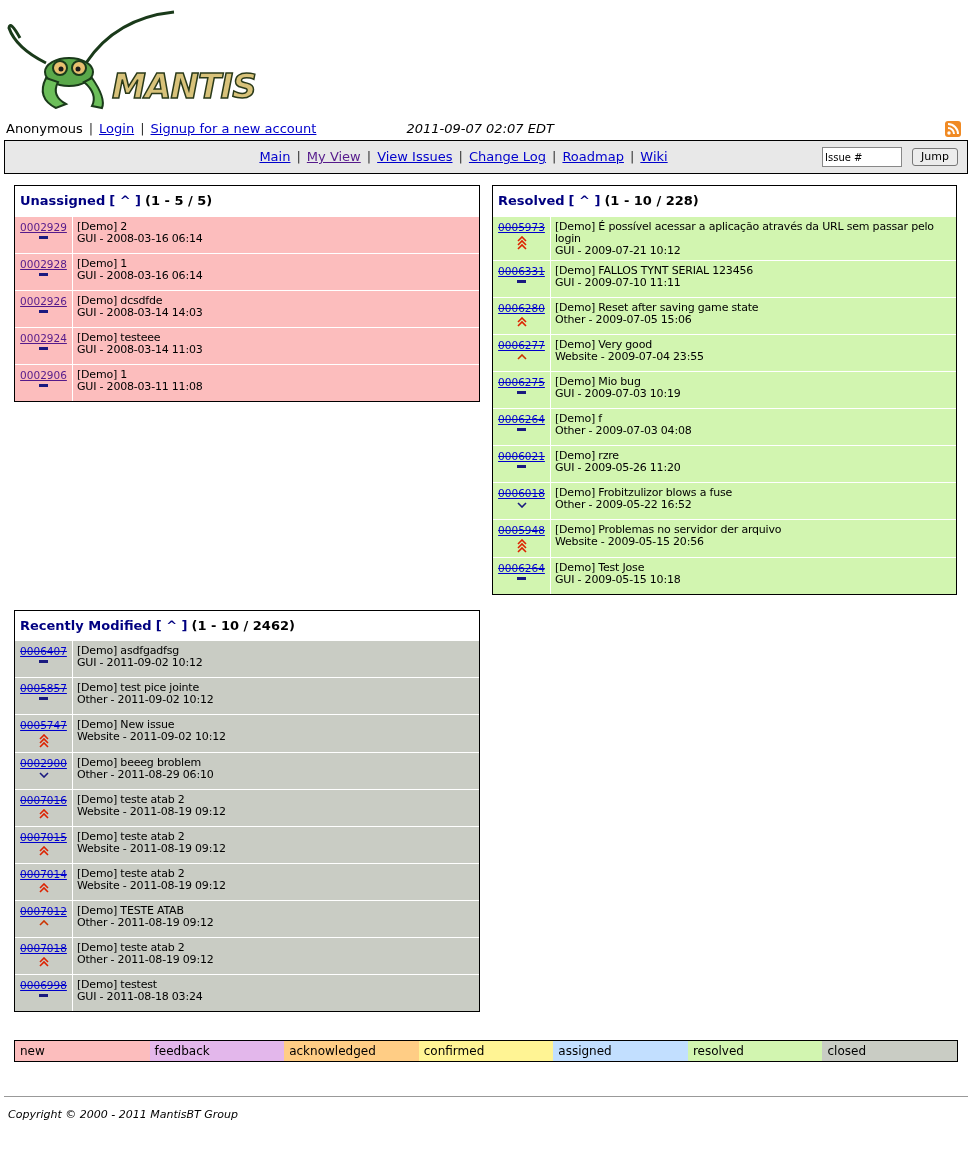  Describe the element at coordinates (233, 129) in the screenshot. I see `signup-link: Signup for a new account` at that location.